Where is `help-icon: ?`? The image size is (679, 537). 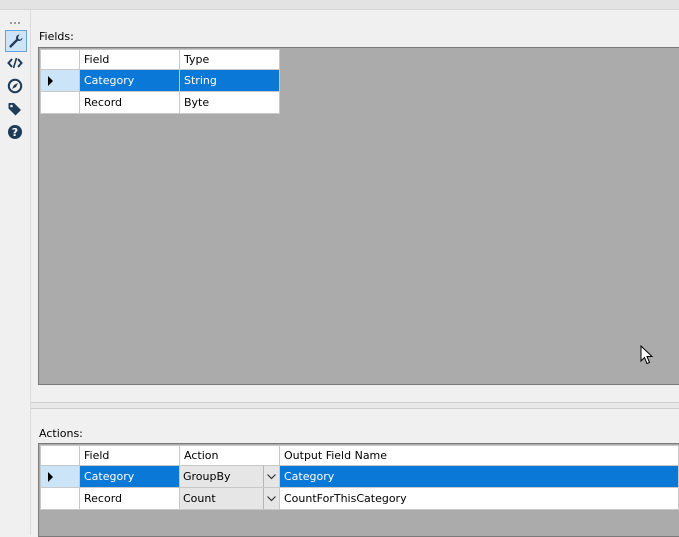 help-icon: ? is located at coordinates (15, 132).